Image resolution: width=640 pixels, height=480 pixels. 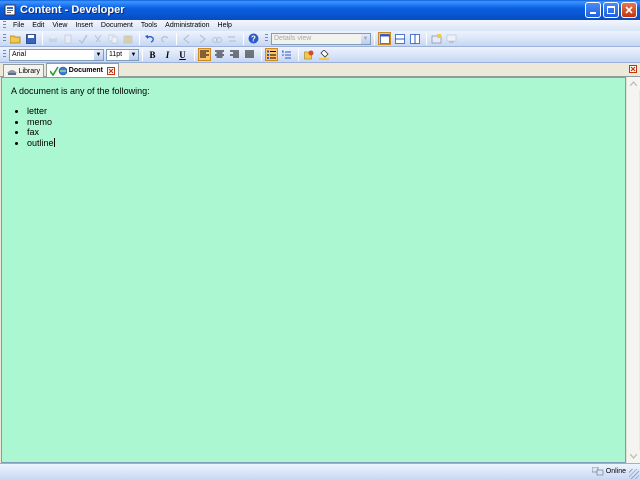 I want to click on justify-button, so click(x=249, y=54).